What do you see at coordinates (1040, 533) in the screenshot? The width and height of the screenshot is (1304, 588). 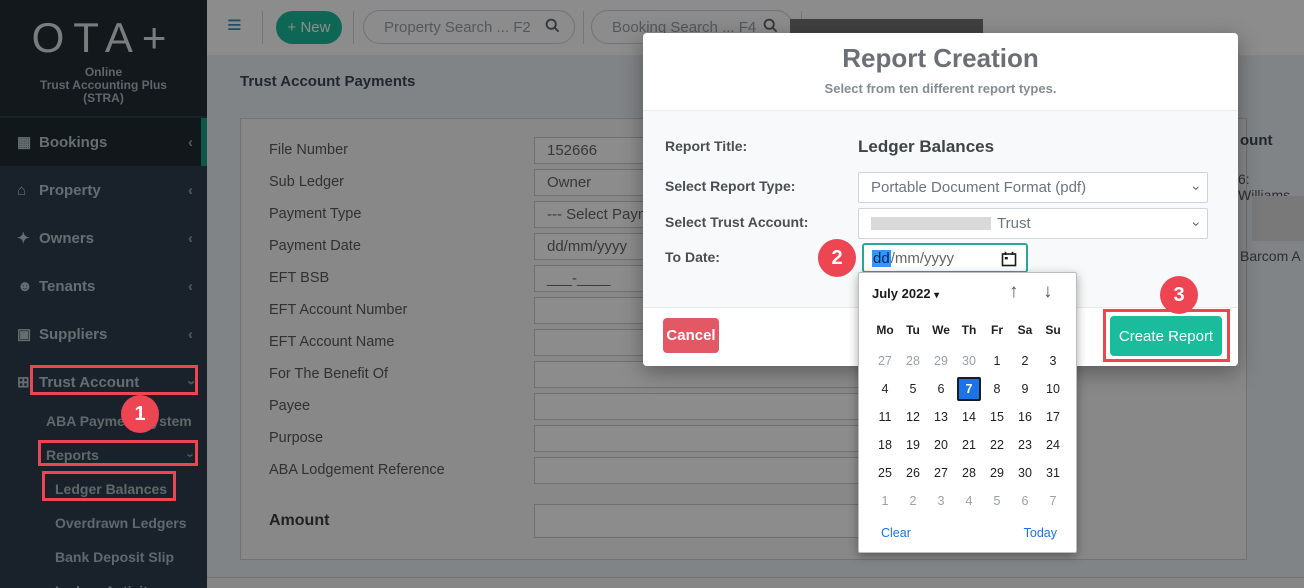 I see `today-link: Today` at bounding box center [1040, 533].